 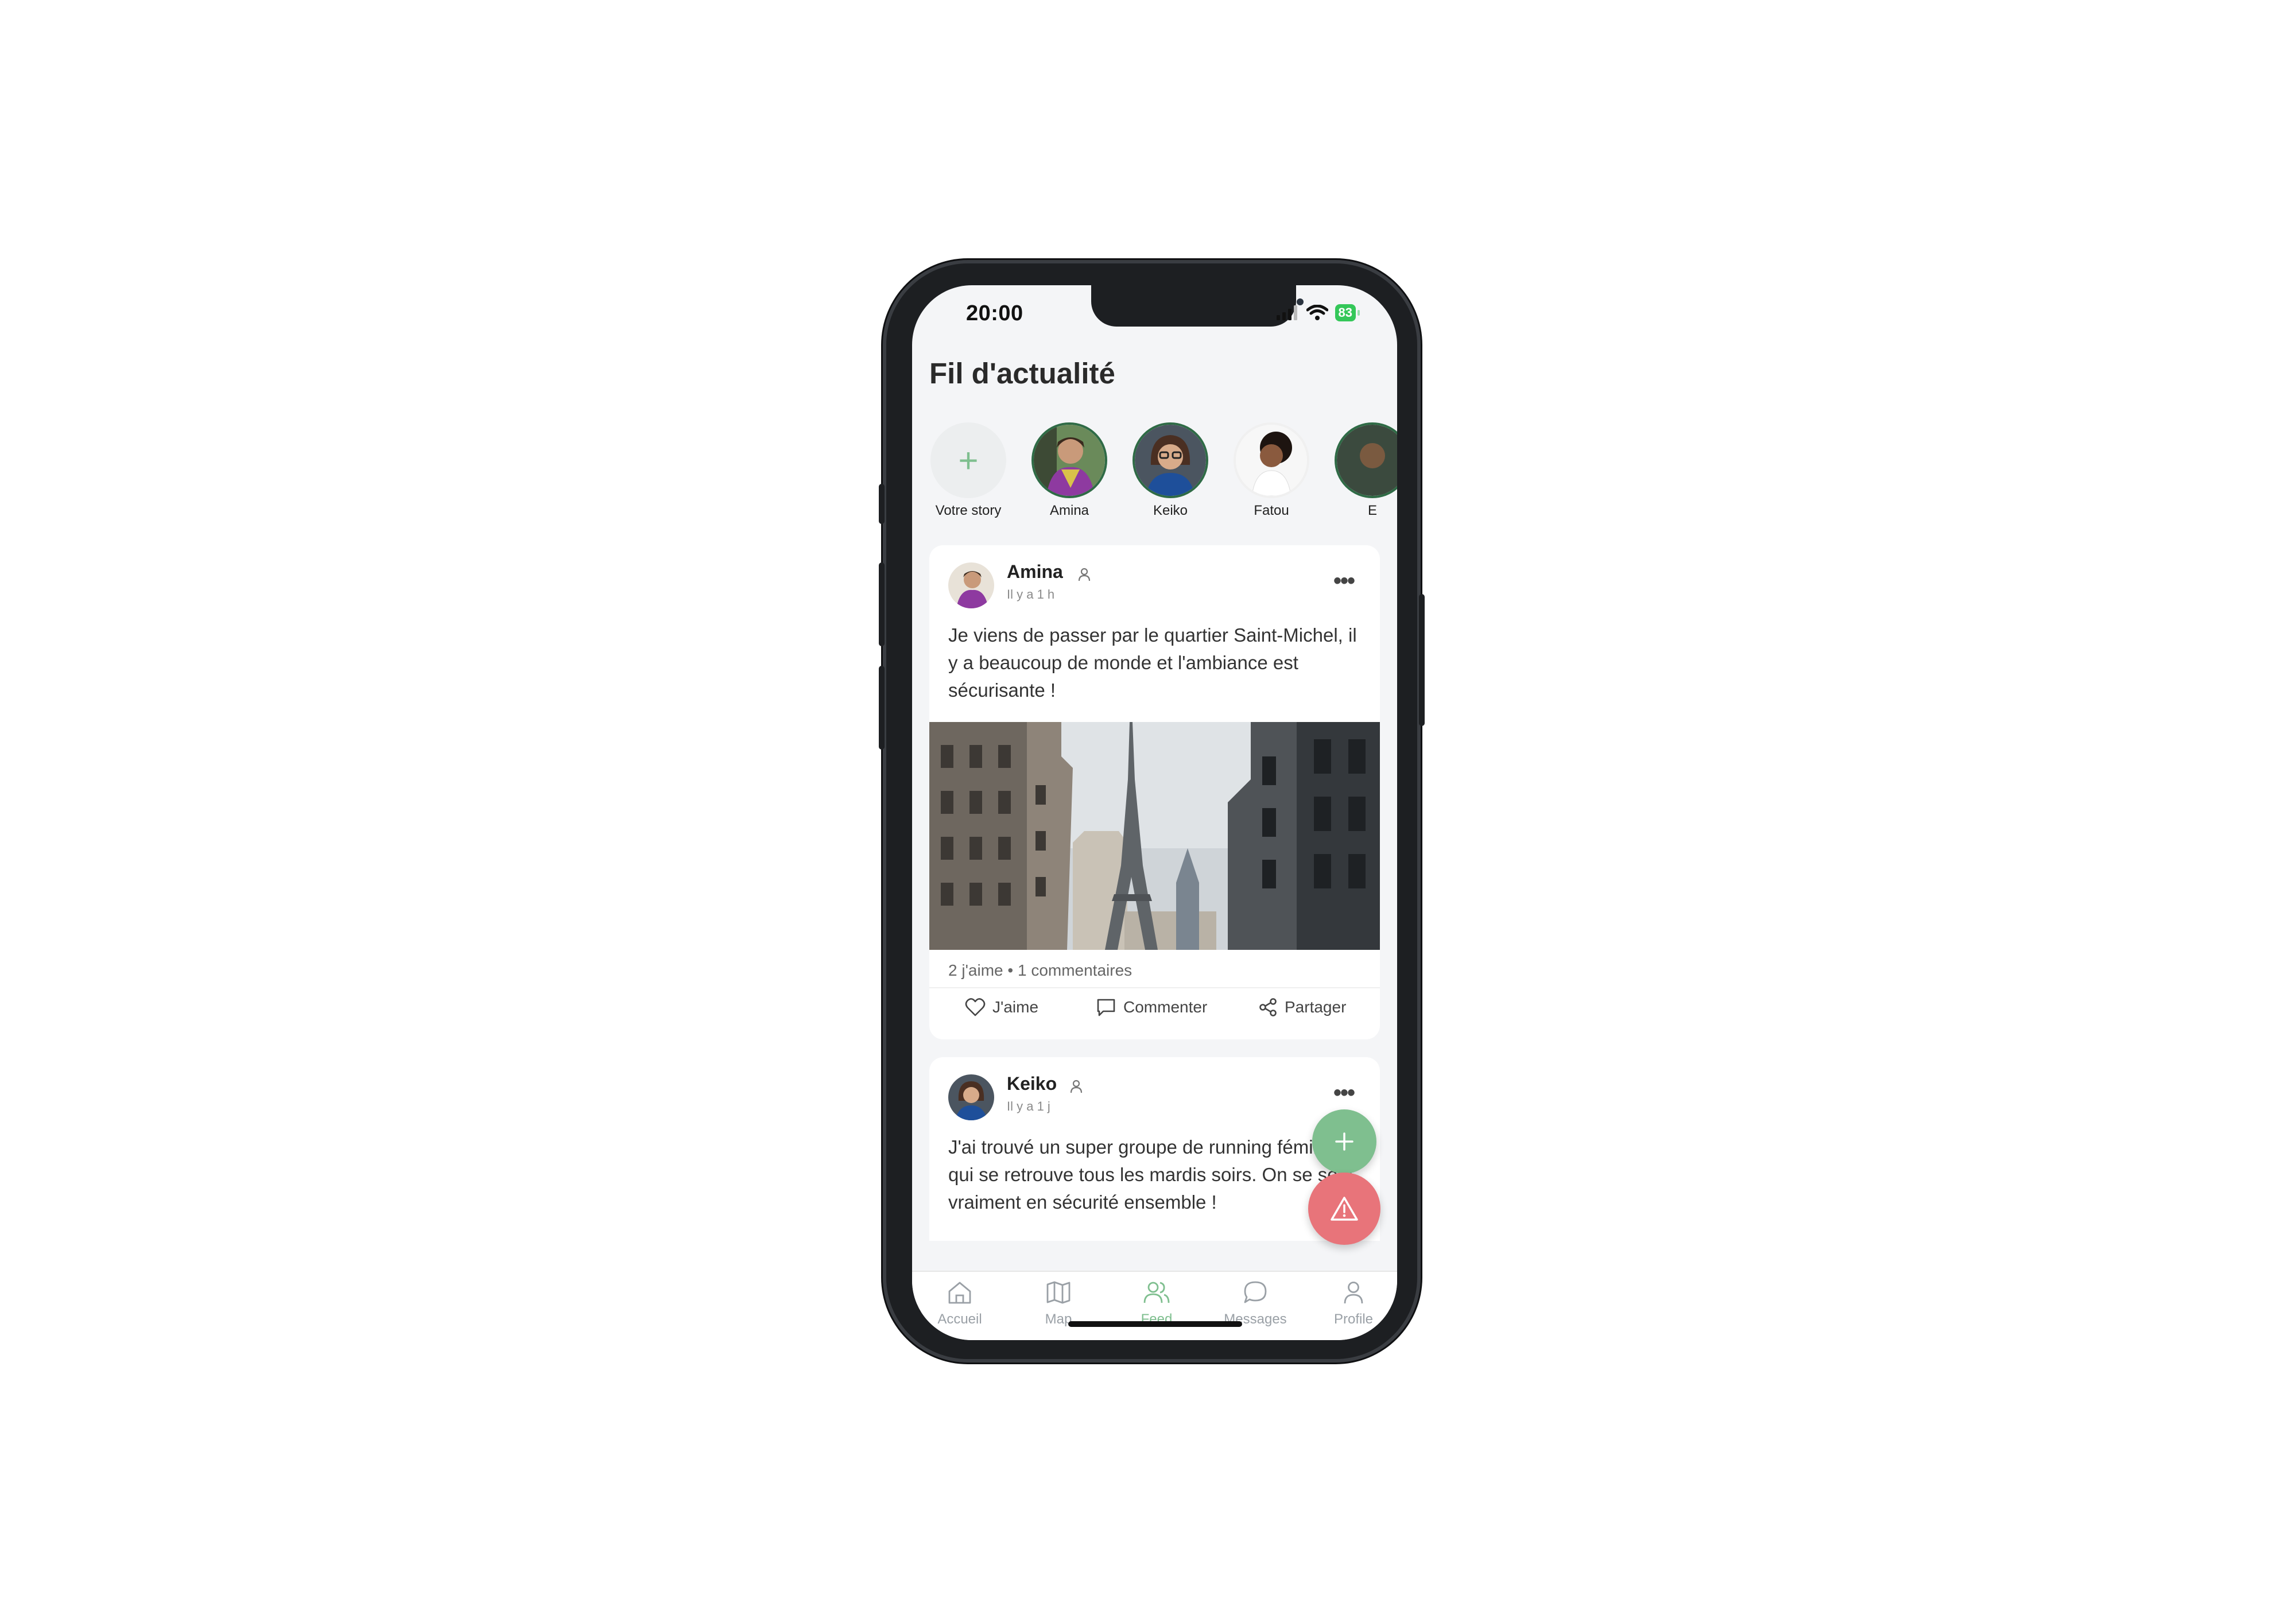 I want to click on comment-label: Commenter, so click(x=1165, y=1007).